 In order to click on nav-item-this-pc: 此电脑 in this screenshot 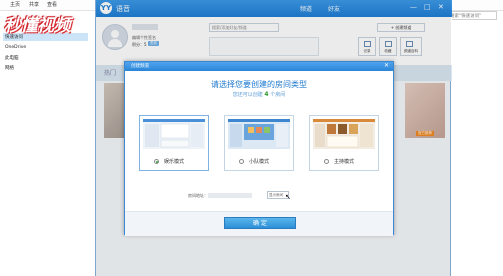, I will do `click(45, 58)`.